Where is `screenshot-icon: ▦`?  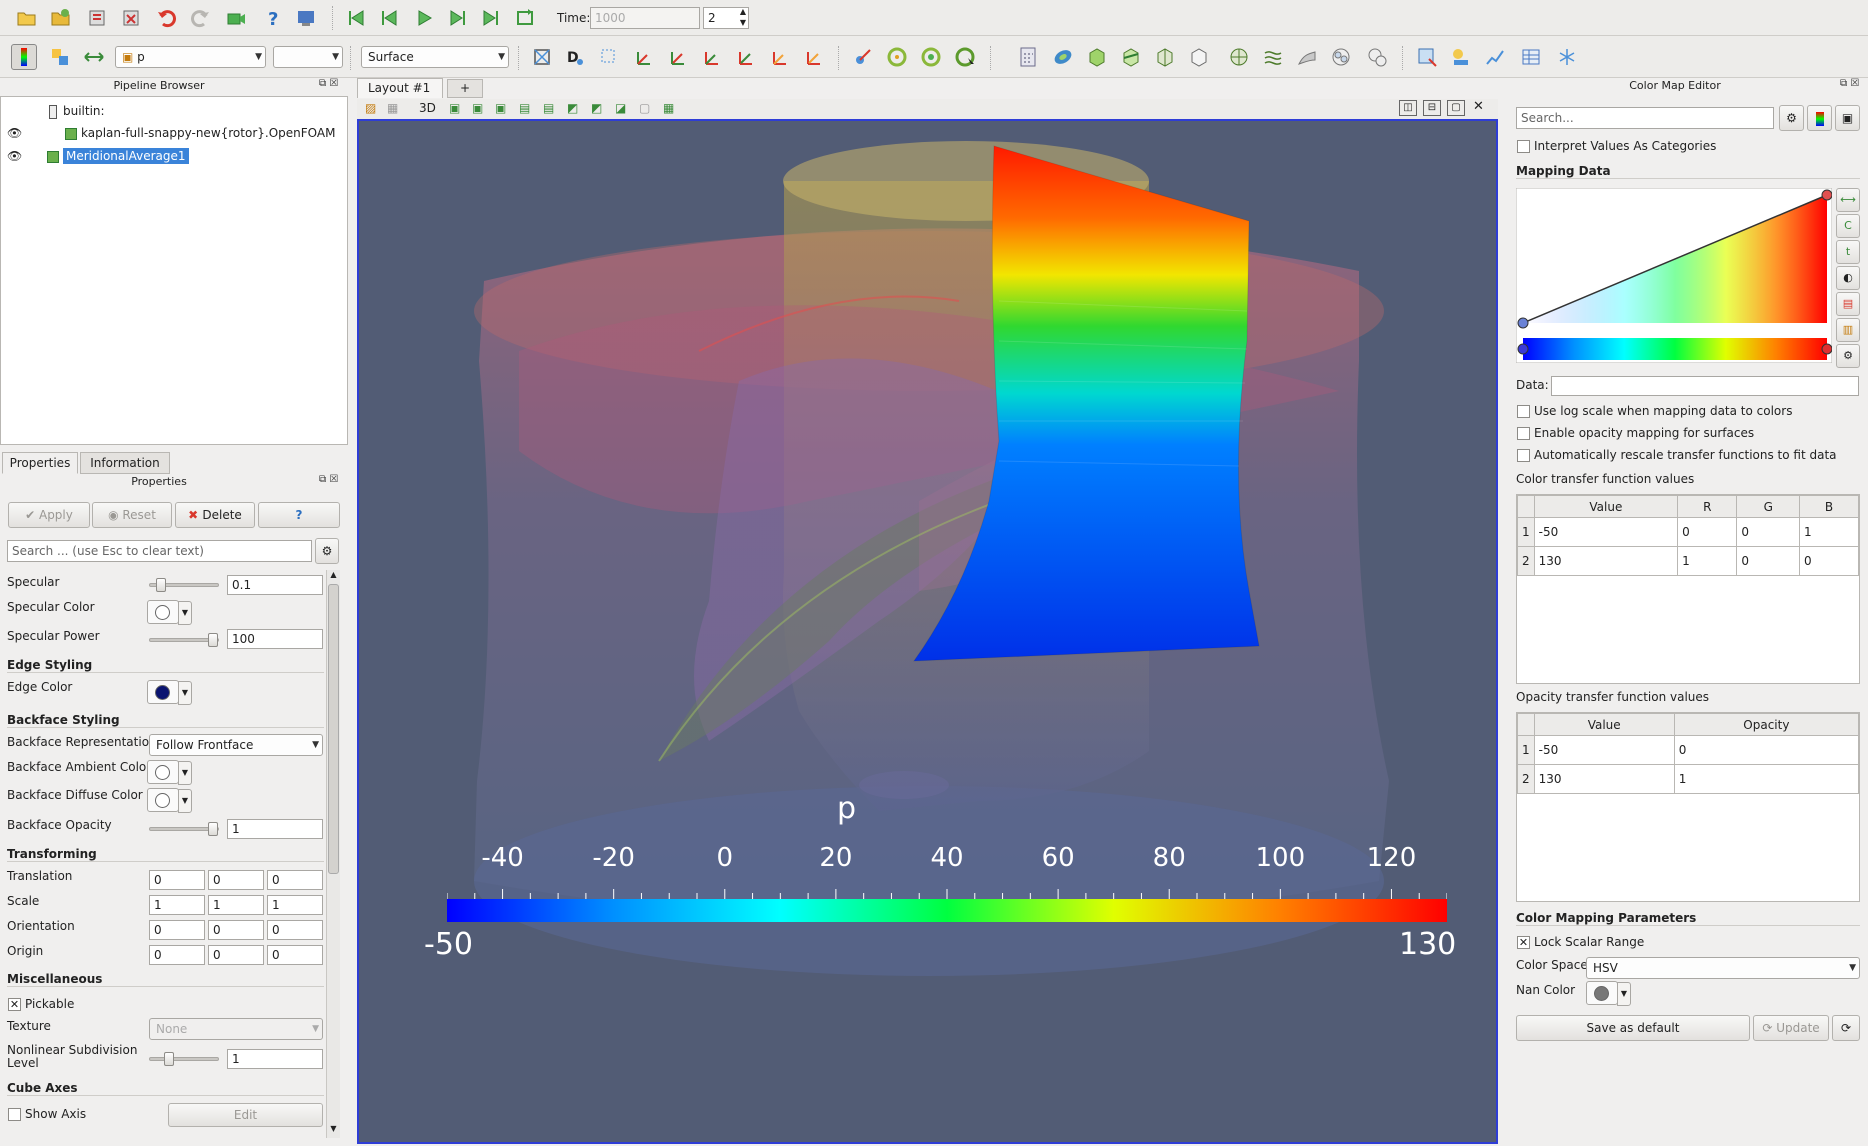
screenshot-icon: ▦ is located at coordinates (392, 108).